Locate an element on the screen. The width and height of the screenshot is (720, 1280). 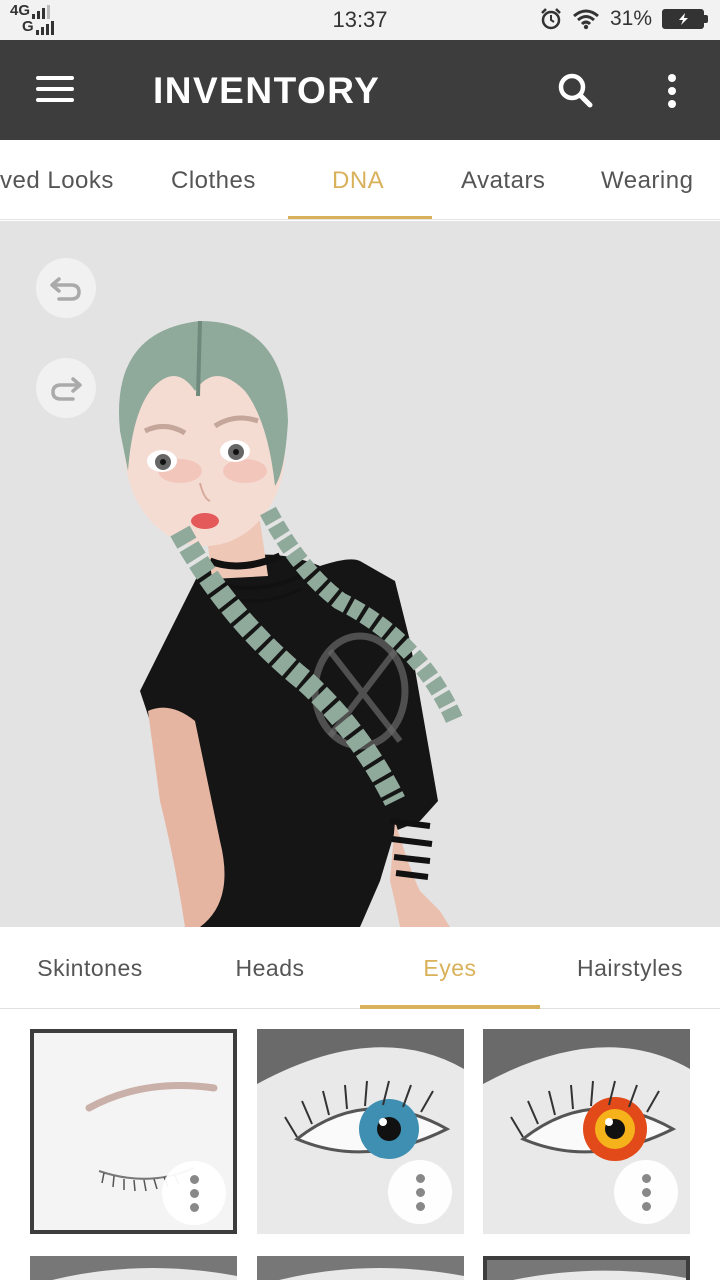
tab-saved-looks: ved Looks is located at coordinates (57, 179).